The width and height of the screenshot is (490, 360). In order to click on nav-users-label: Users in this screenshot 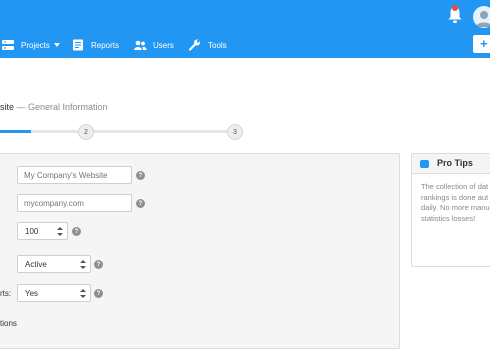, I will do `click(163, 45)`.